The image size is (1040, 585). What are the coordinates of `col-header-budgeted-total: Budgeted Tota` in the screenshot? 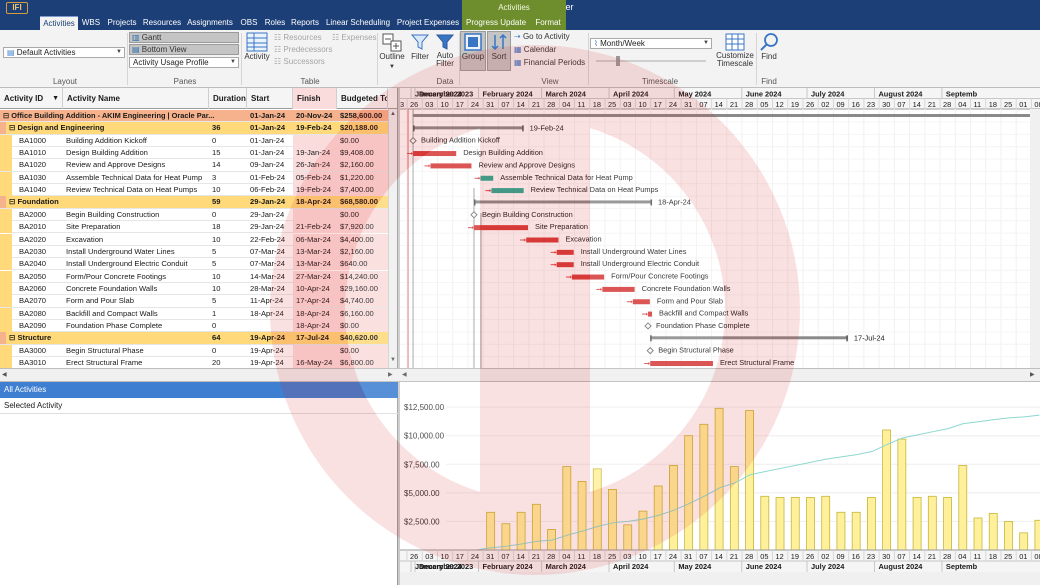 It's located at (362, 98).